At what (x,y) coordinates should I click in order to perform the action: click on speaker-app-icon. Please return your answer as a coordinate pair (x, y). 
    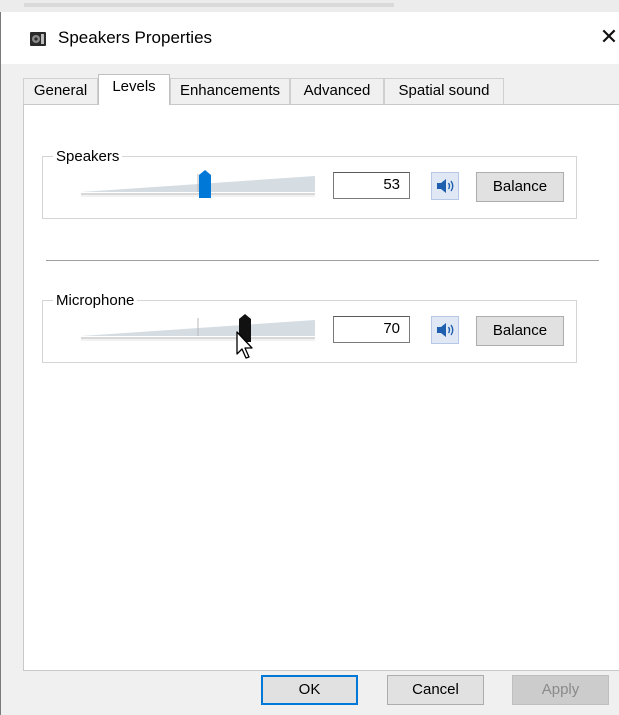
    Looking at the image, I should click on (38, 39).